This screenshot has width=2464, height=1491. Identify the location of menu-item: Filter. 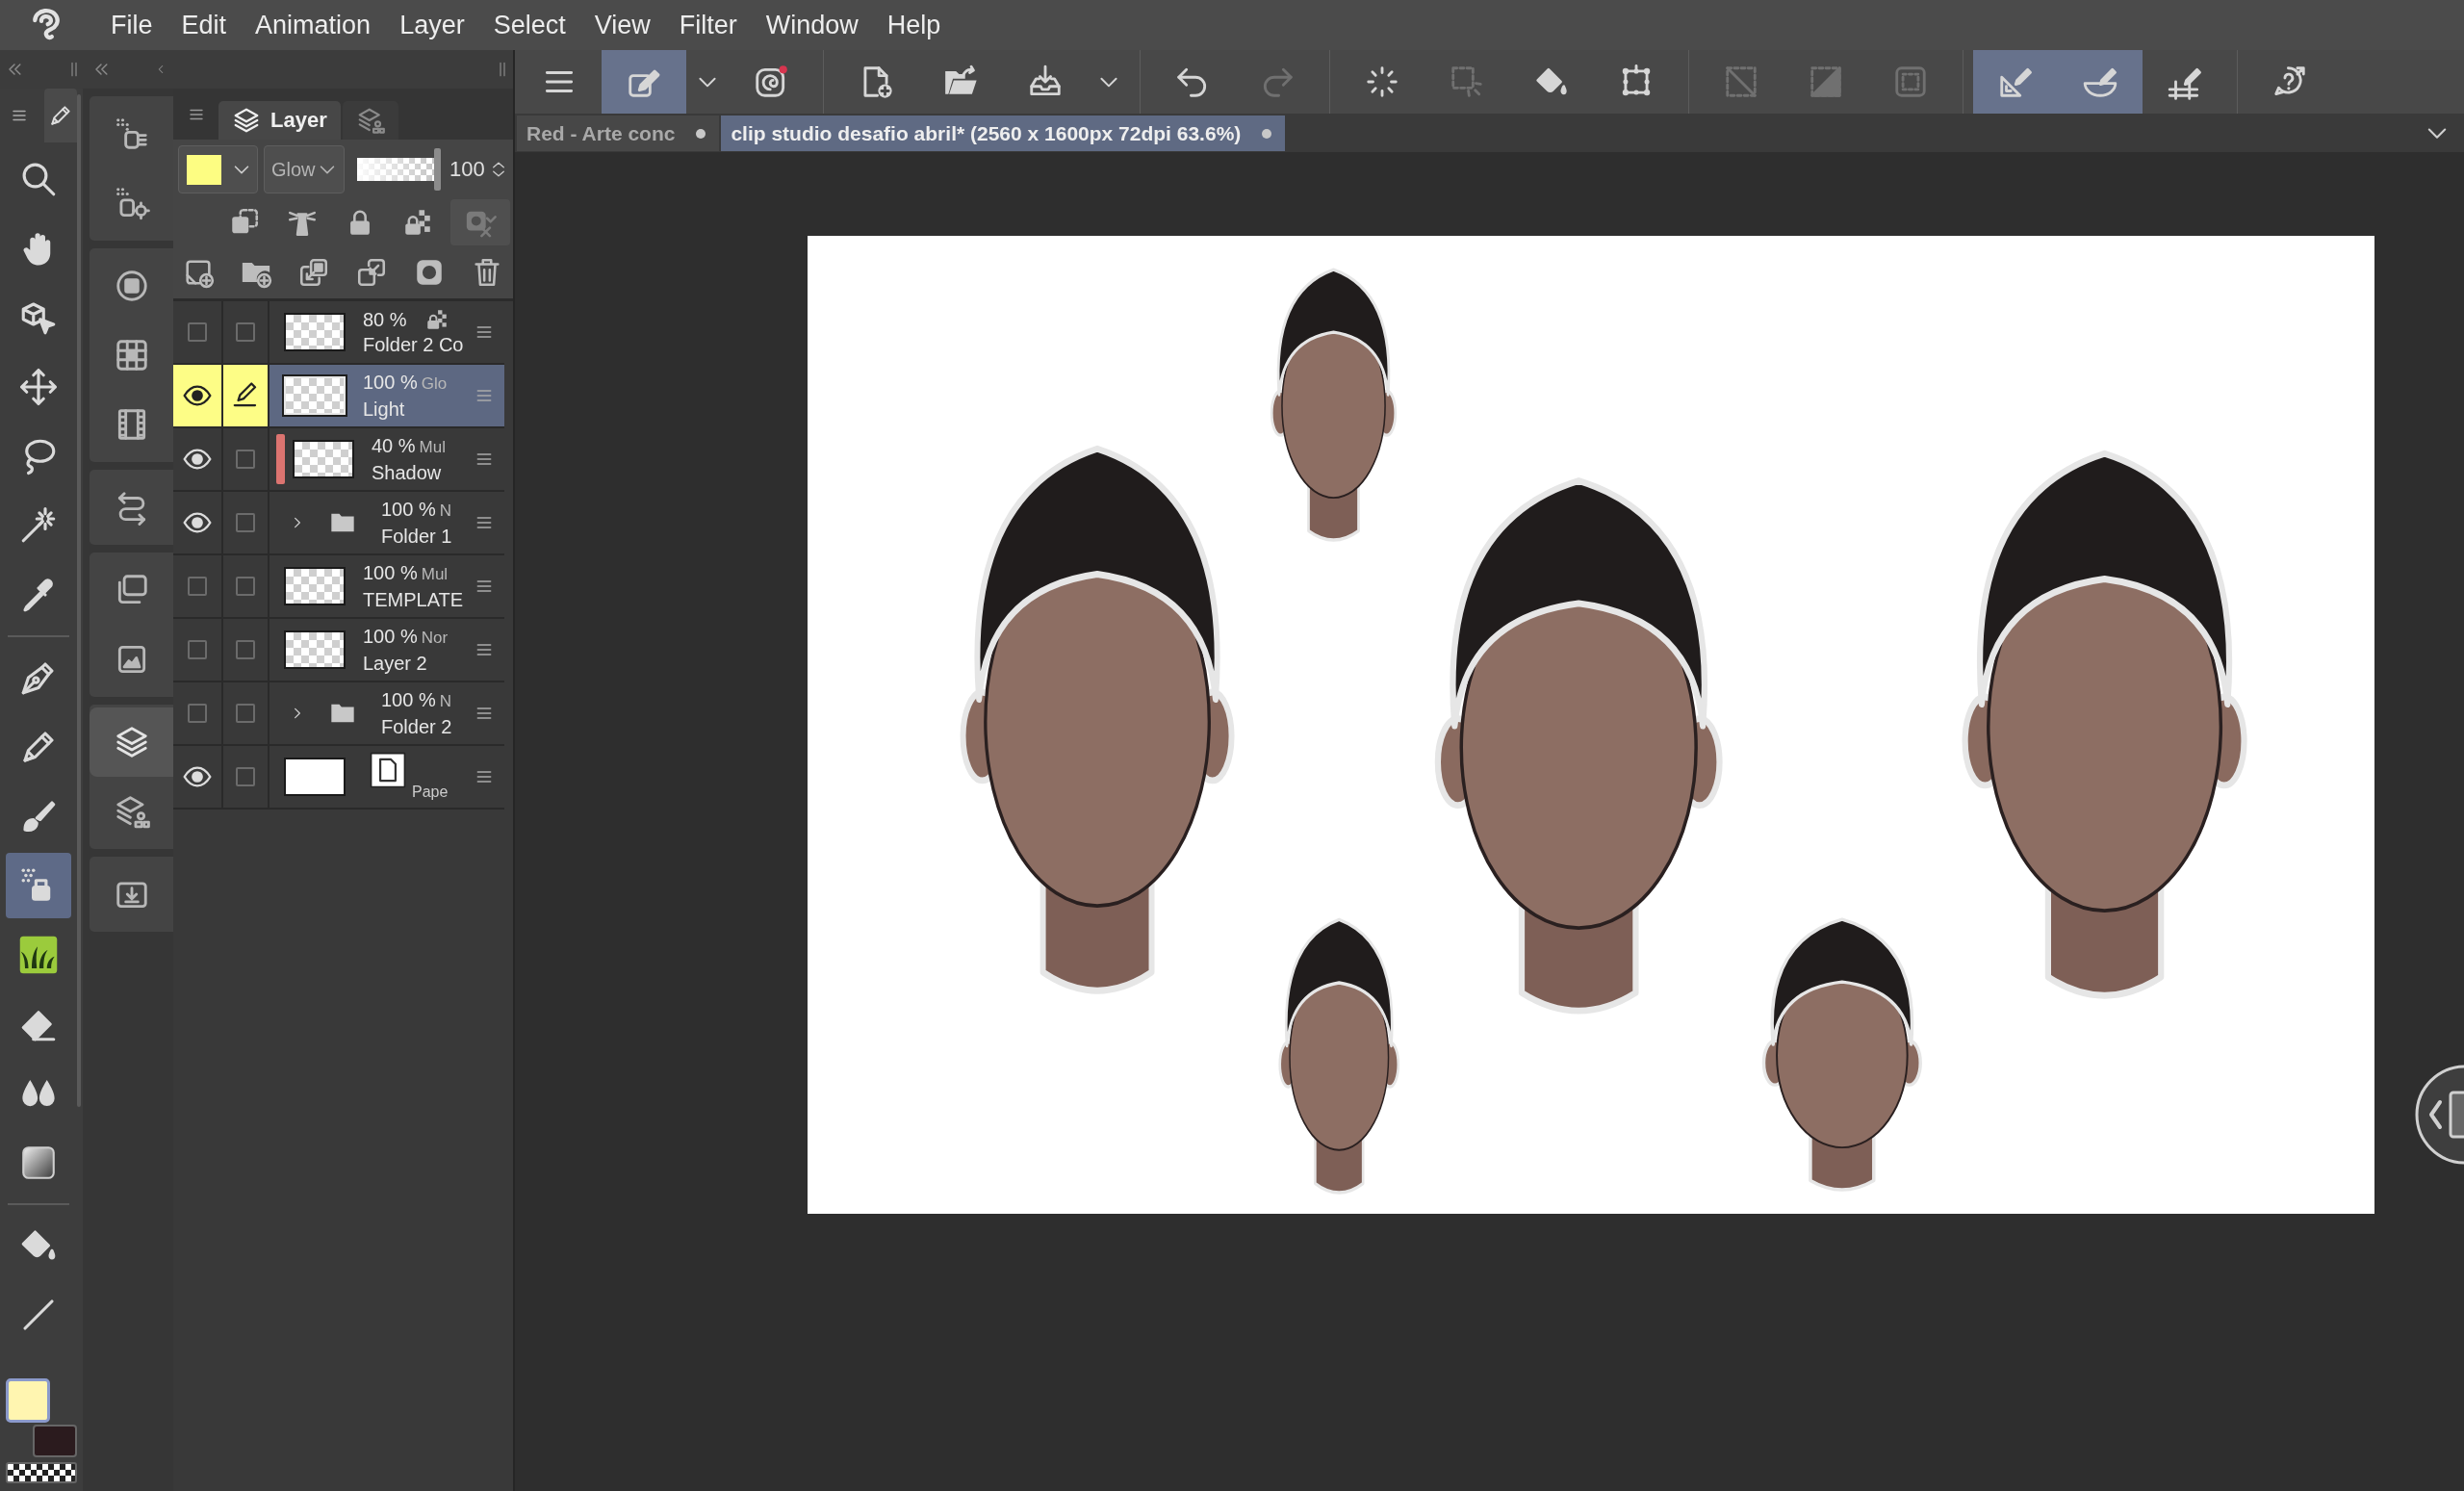
(708, 25).